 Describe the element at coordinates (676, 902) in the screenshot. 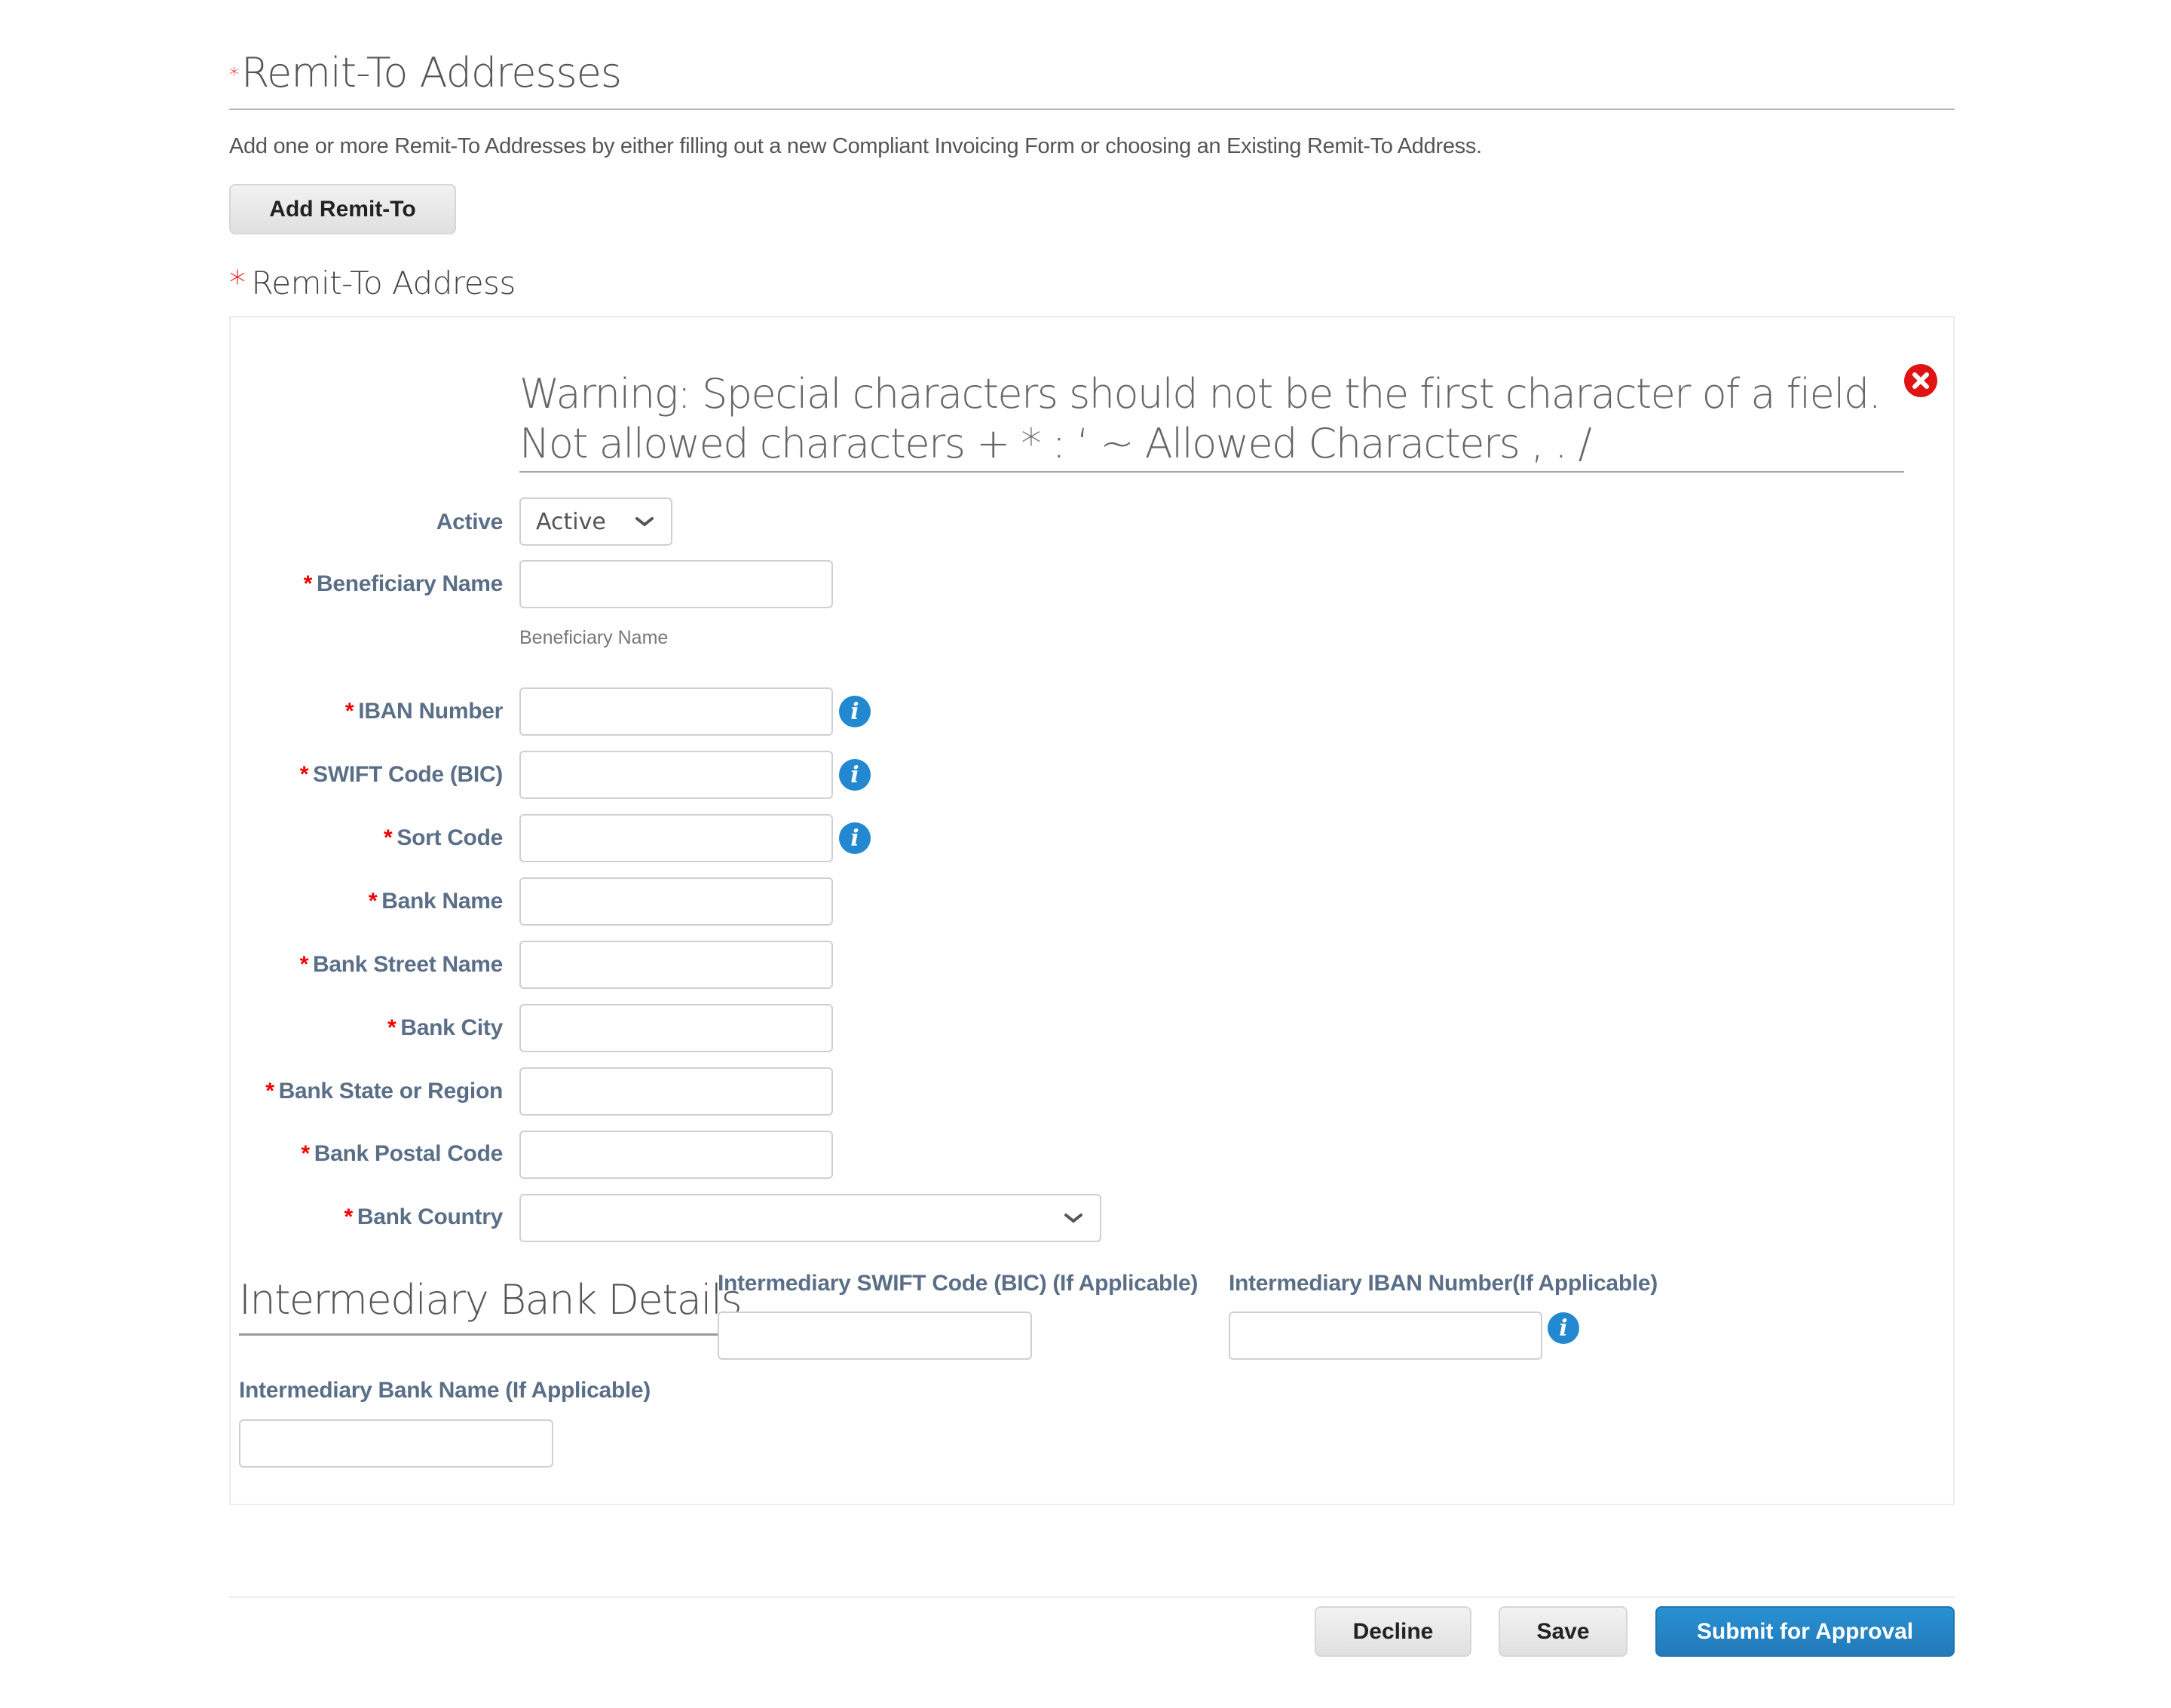

I see `bank-name-input` at that location.